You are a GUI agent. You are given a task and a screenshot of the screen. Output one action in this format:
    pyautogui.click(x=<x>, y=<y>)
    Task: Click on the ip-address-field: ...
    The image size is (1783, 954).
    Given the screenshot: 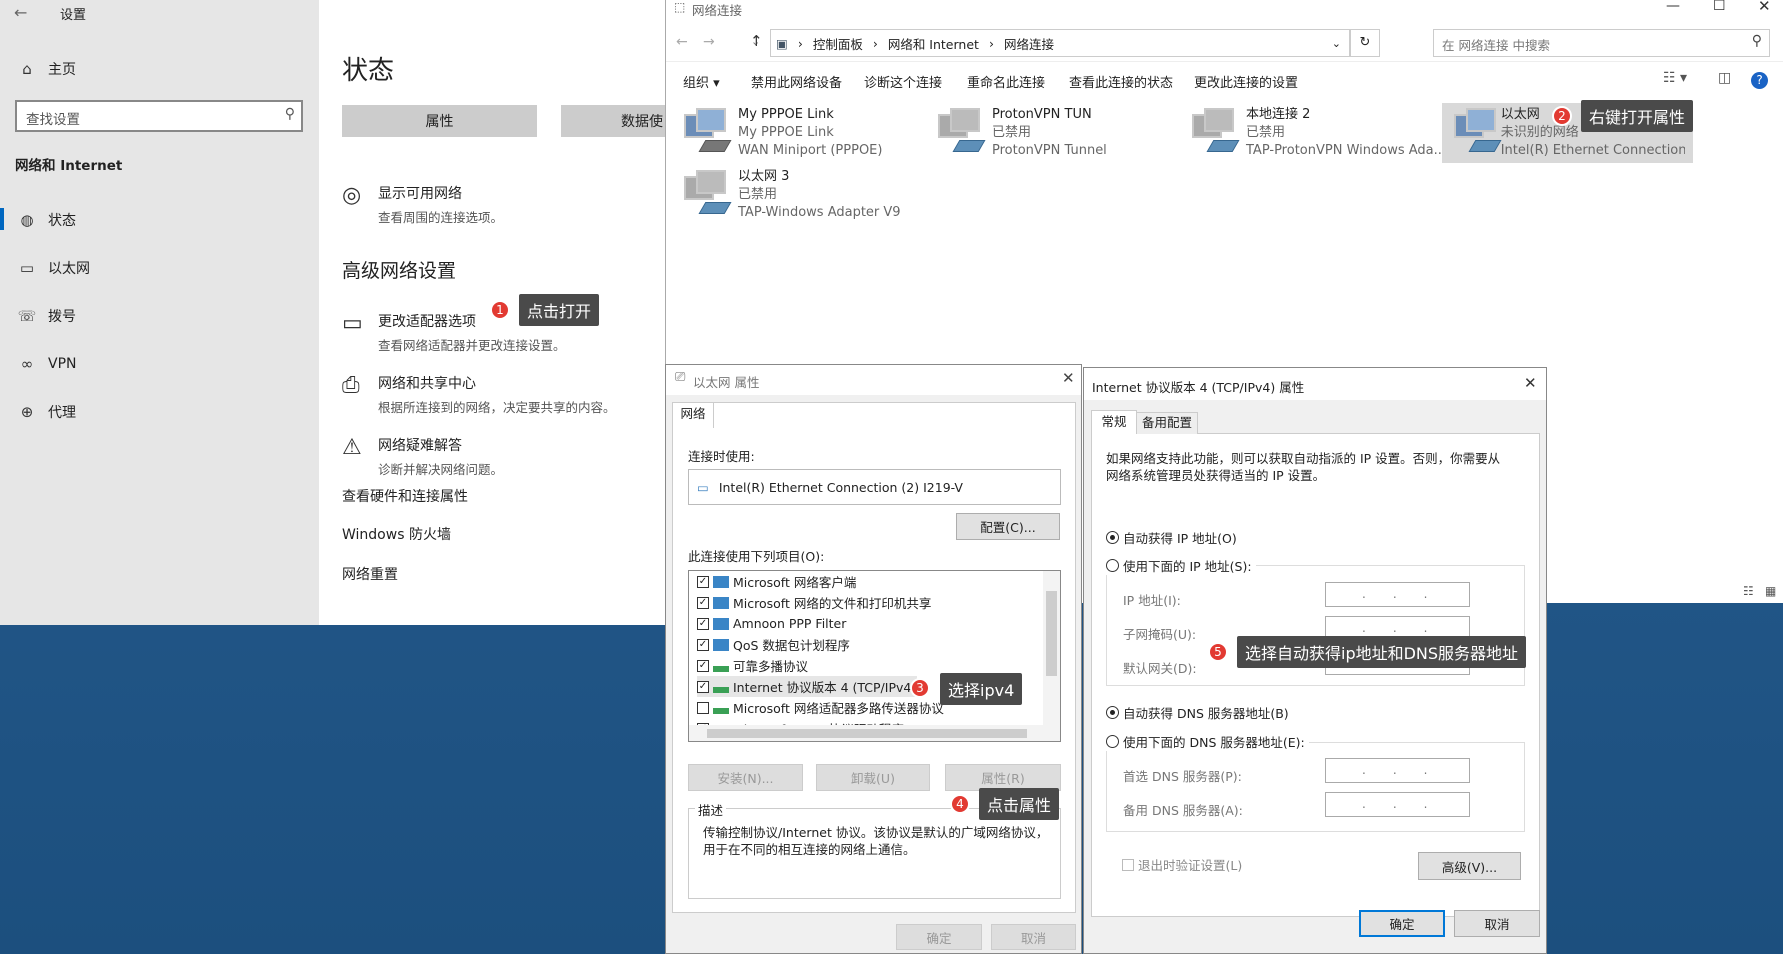 What is the action you would take?
    pyautogui.click(x=1397, y=594)
    